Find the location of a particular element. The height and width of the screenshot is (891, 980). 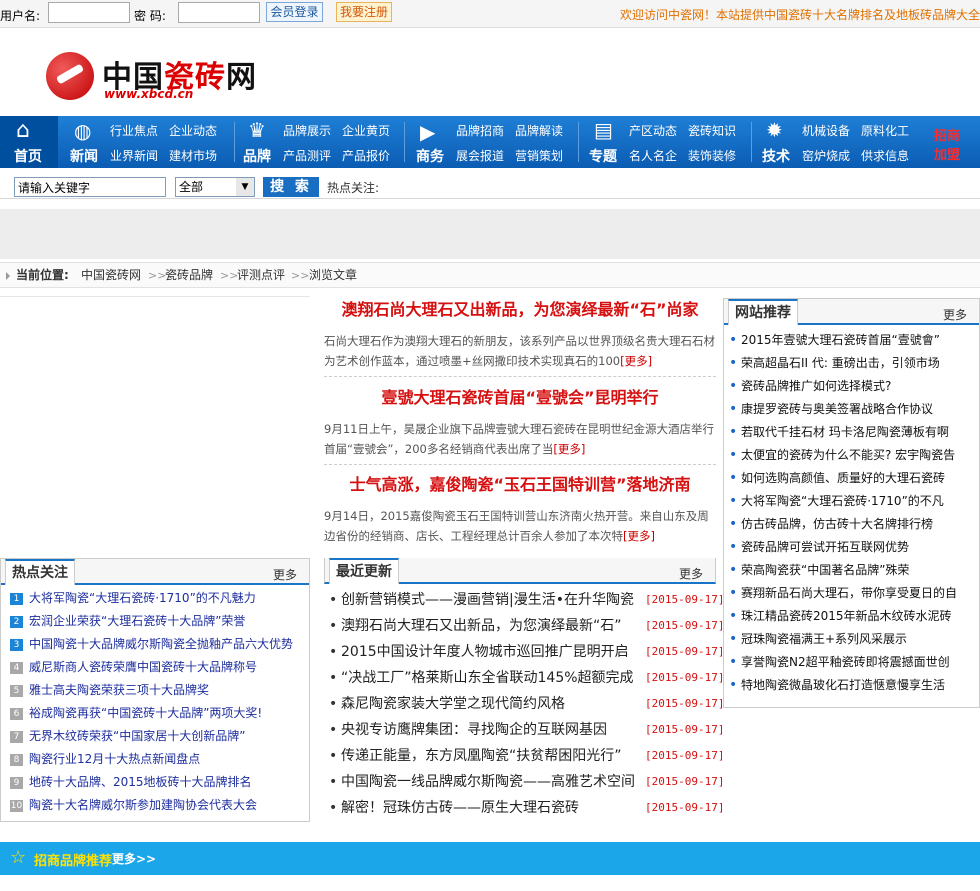

banner-area is located at coordinates (490, 234).